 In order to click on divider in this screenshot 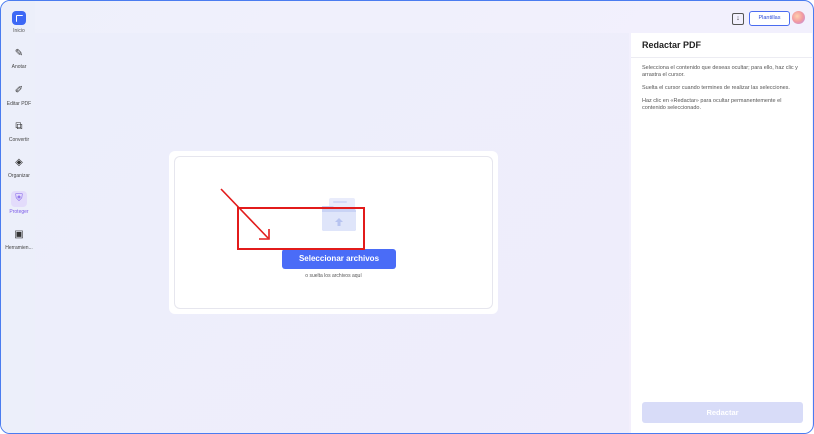, I will do `click(721, 57)`.